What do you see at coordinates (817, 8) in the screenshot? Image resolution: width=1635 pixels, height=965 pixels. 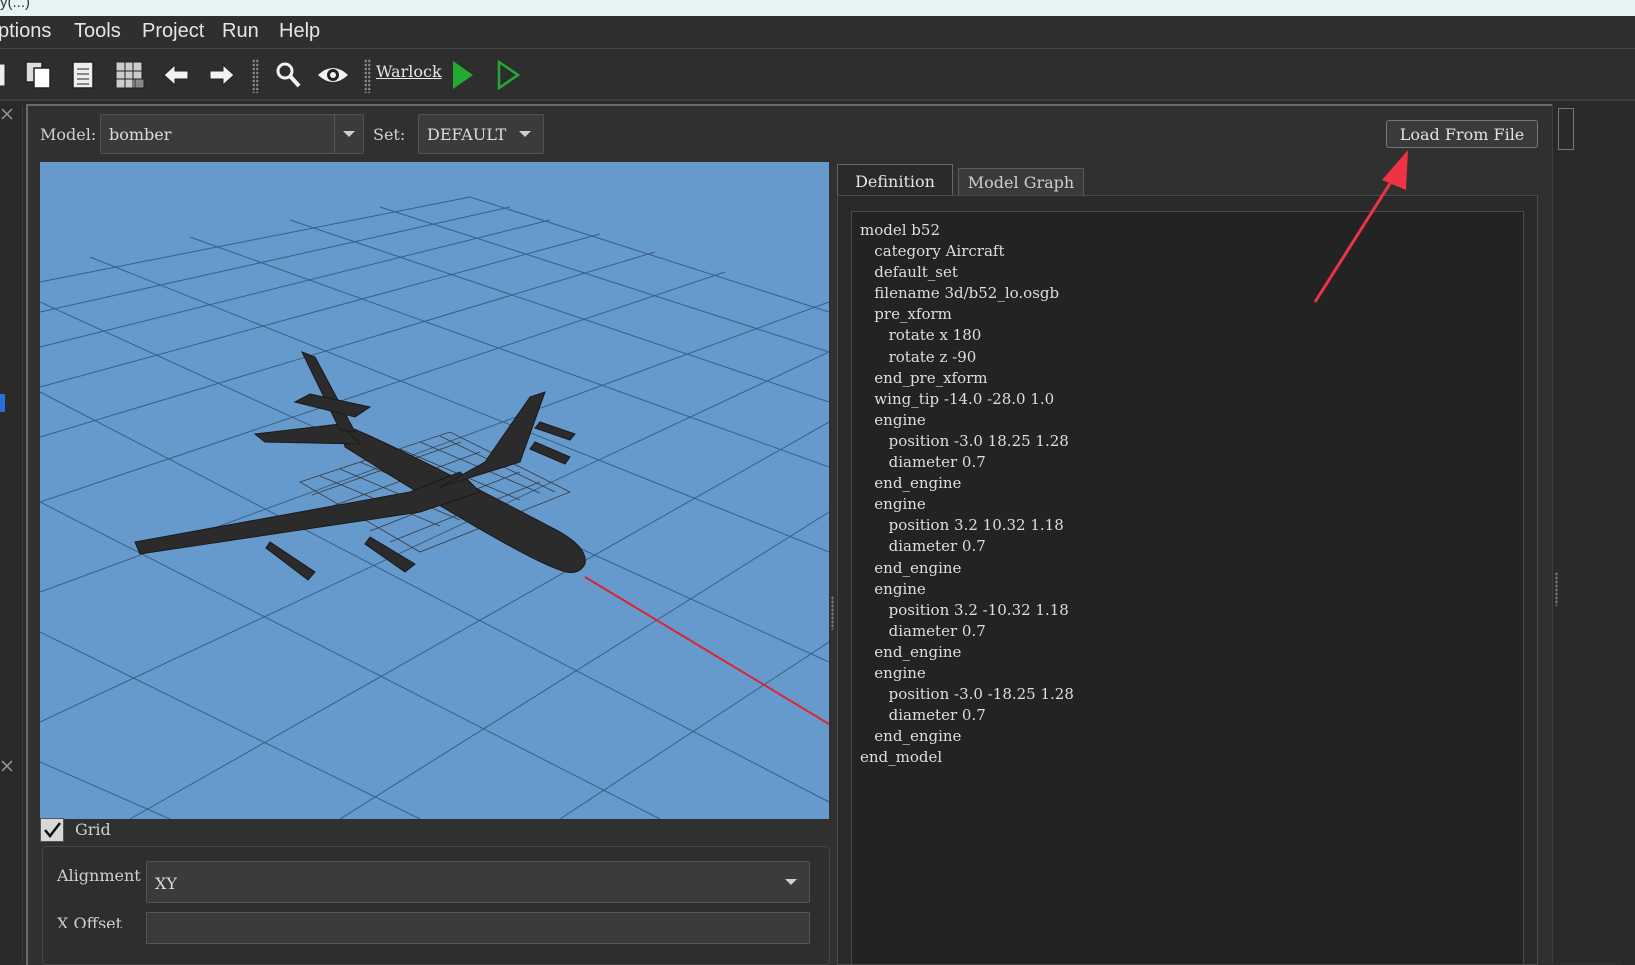 I see `window-title-strip: y(...)` at bounding box center [817, 8].